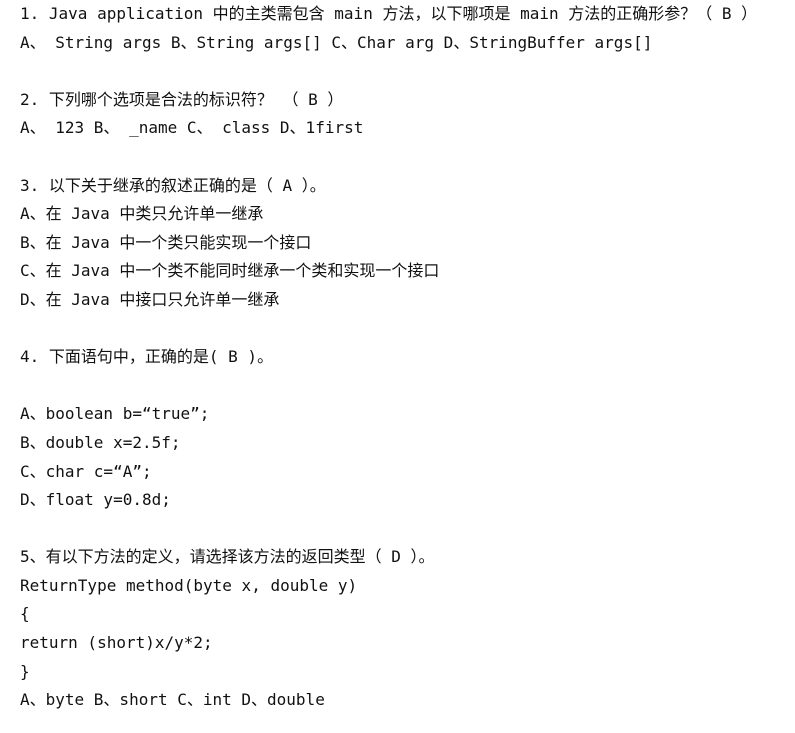 The width and height of the screenshot is (795, 733). What do you see at coordinates (25, 671) in the screenshot?
I see `code-line-close-brace: }` at bounding box center [25, 671].